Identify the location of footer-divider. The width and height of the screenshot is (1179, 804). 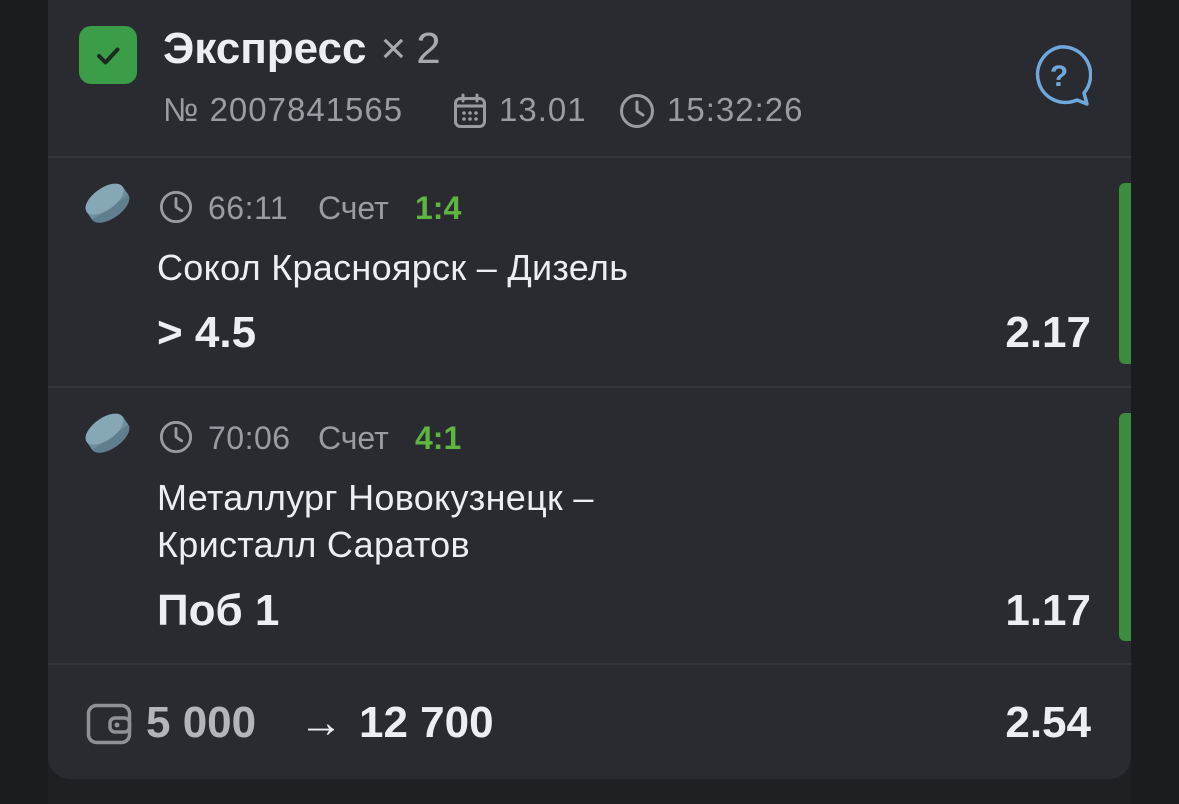
(589, 664).